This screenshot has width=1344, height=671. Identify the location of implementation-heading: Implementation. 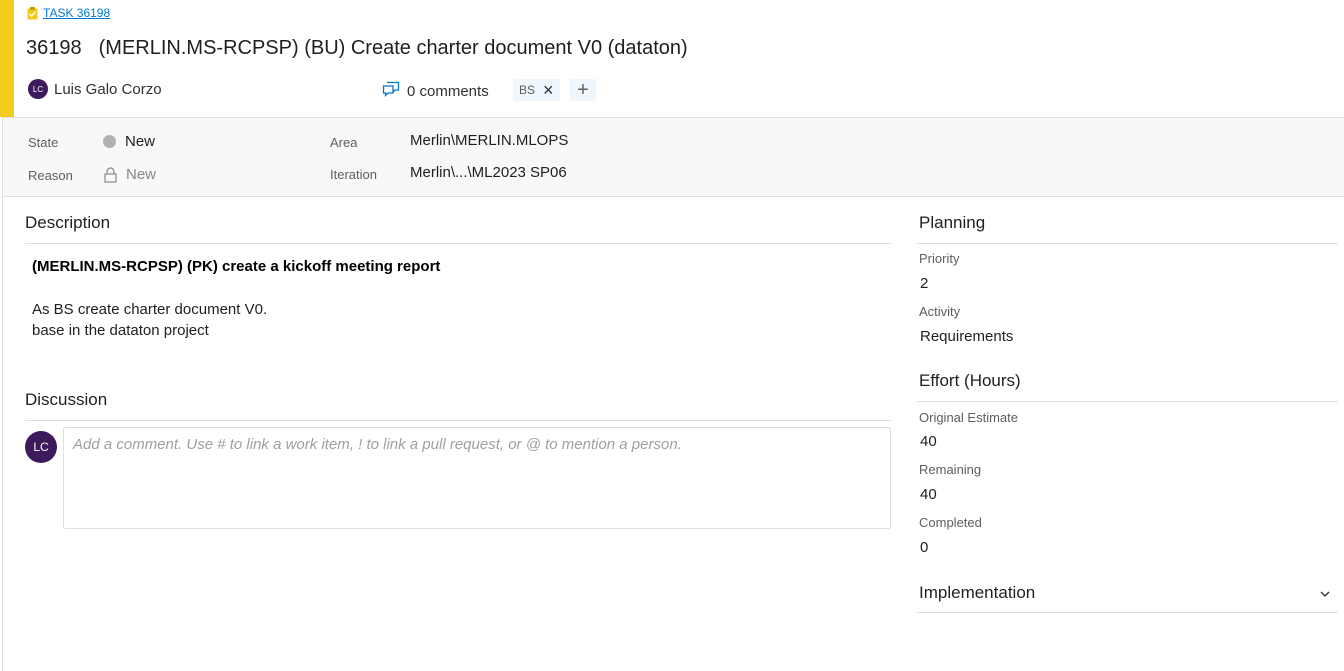
(977, 593).